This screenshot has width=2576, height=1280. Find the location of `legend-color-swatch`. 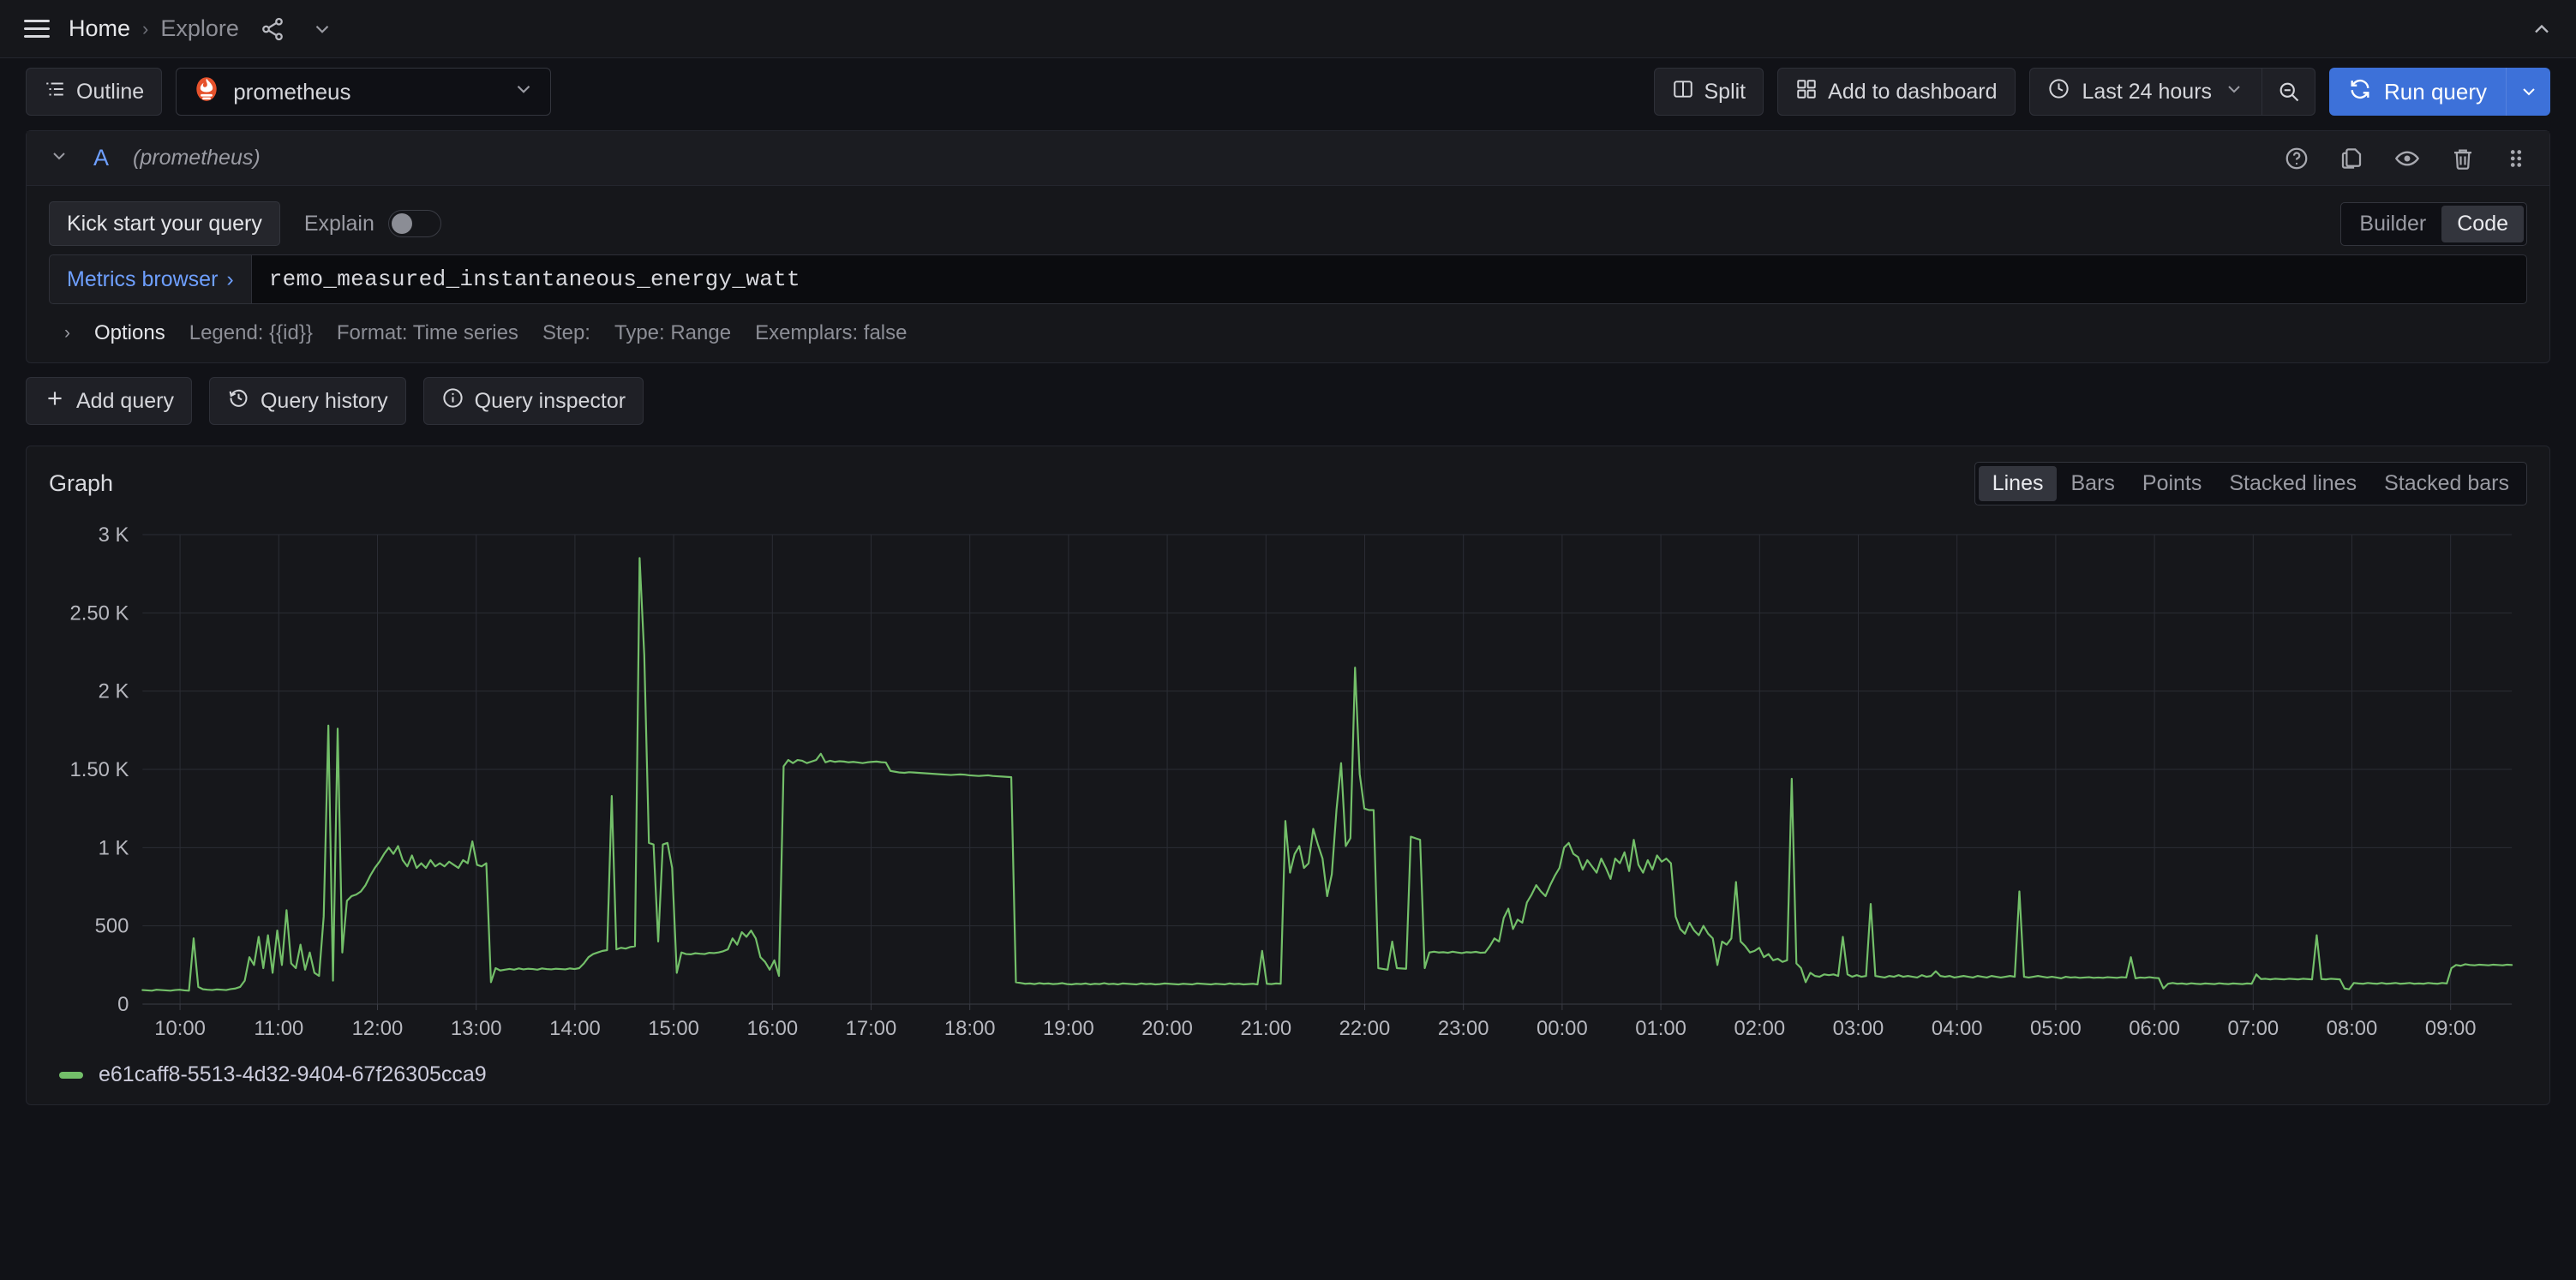

legend-color-swatch is located at coordinates (71, 1075).